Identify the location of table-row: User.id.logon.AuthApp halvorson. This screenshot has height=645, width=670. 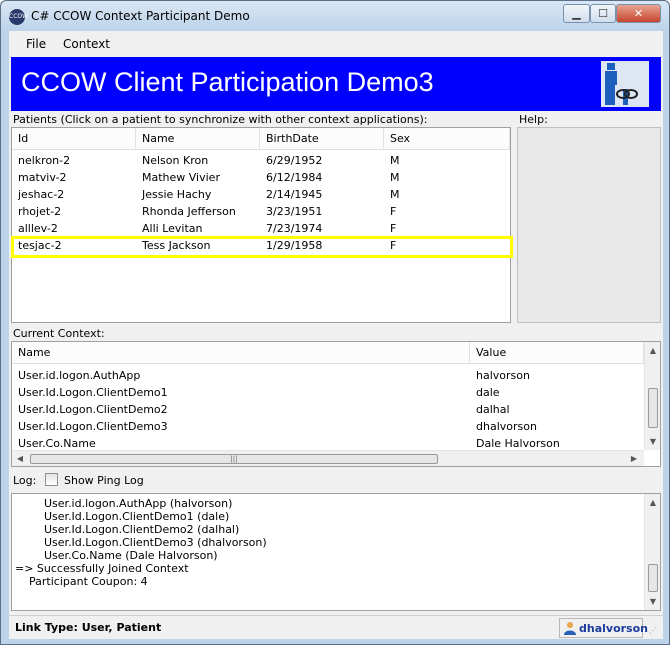
(328, 375).